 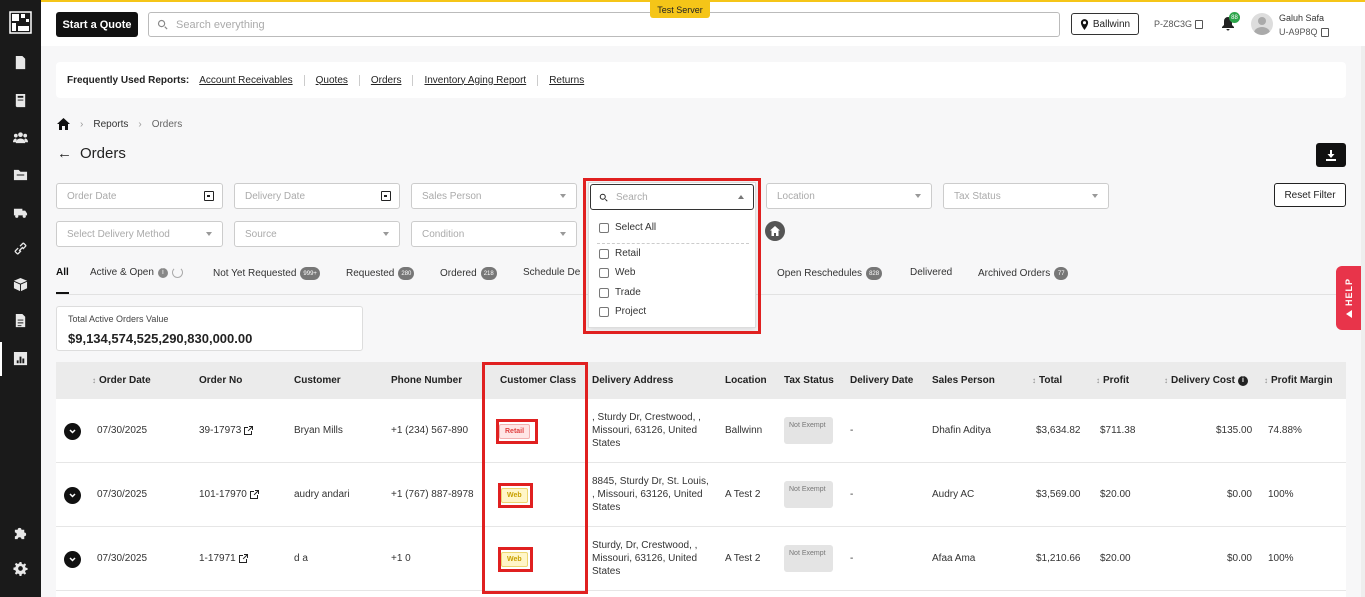 What do you see at coordinates (1304, 32) in the screenshot?
I see `user-id: U-A9P8Q` at bounding box center [1304, 32].